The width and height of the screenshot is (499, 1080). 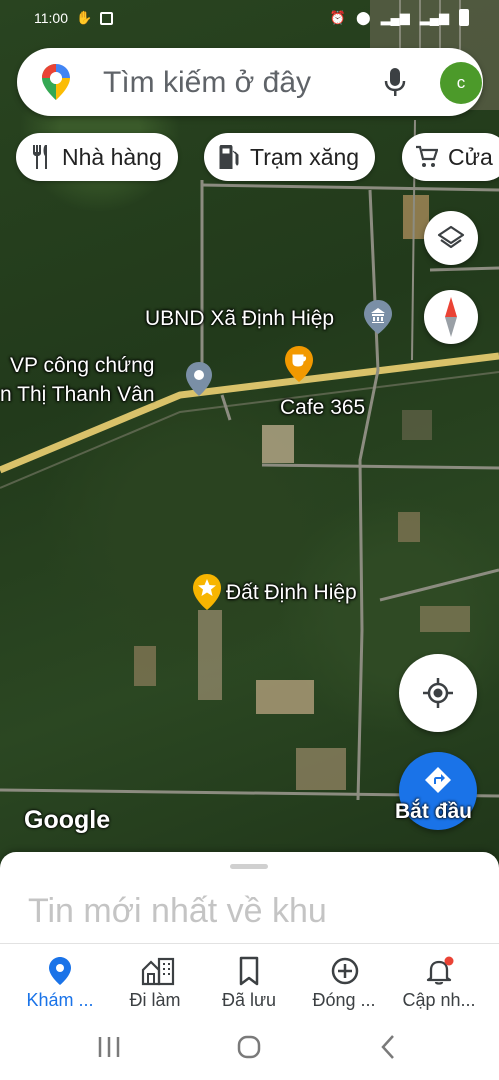 What do you see at coordinates (438, 780) in the screenshot?
I see `directions-icon` at bounding box center [438, 780].